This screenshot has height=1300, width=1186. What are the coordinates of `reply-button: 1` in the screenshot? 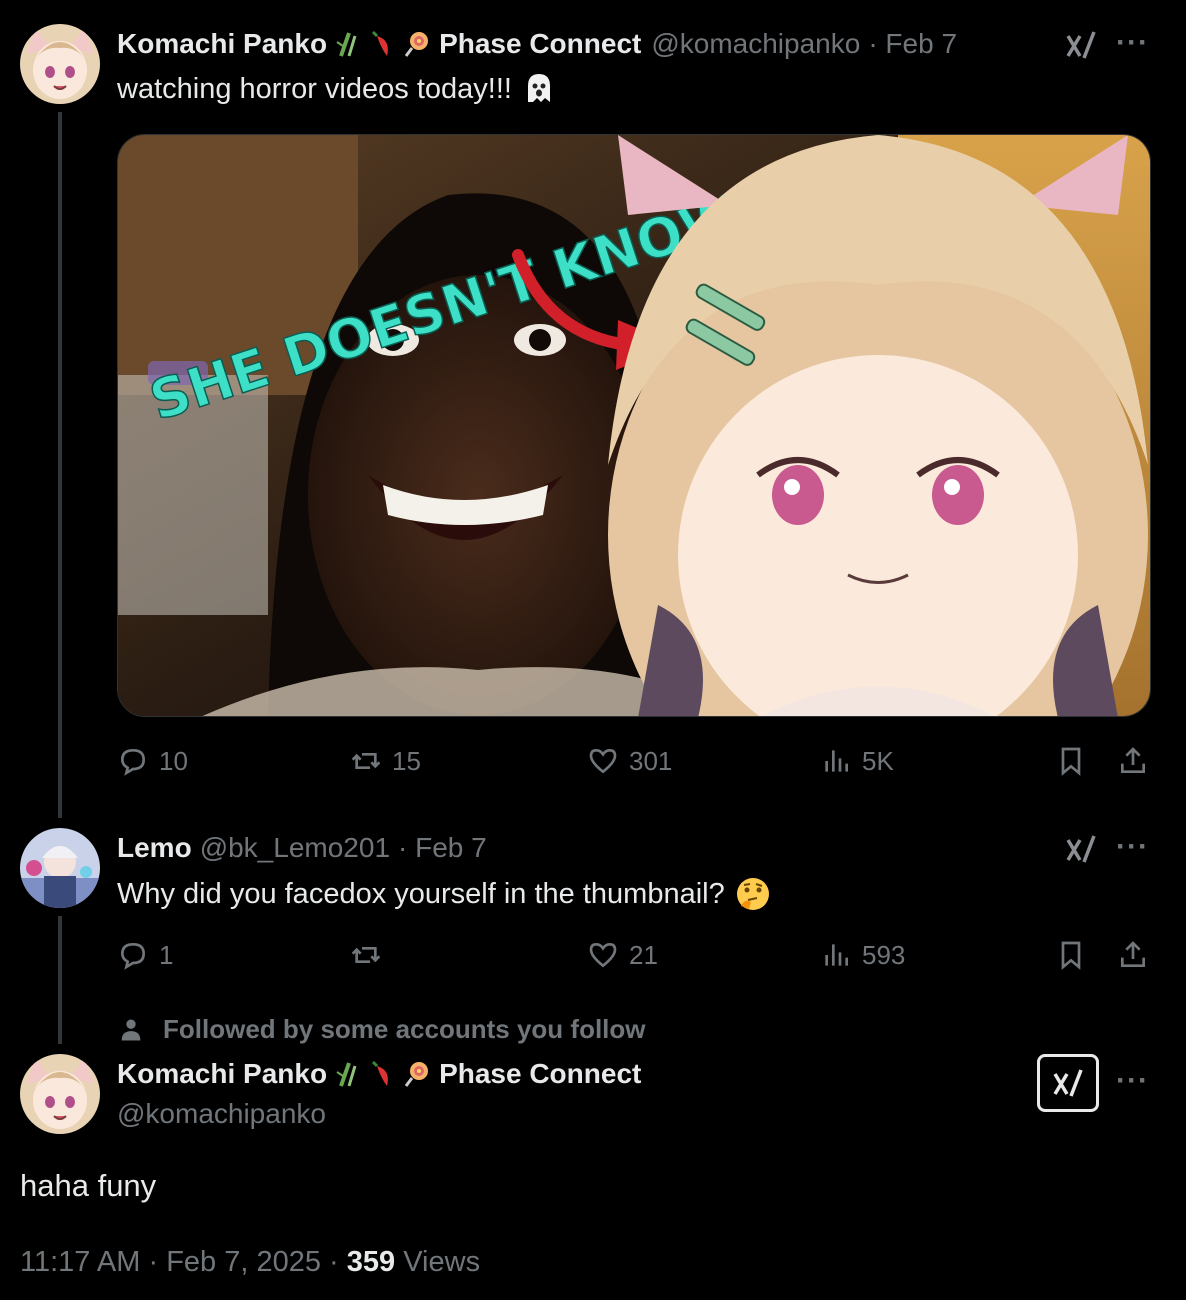 It's located at (145, 955).